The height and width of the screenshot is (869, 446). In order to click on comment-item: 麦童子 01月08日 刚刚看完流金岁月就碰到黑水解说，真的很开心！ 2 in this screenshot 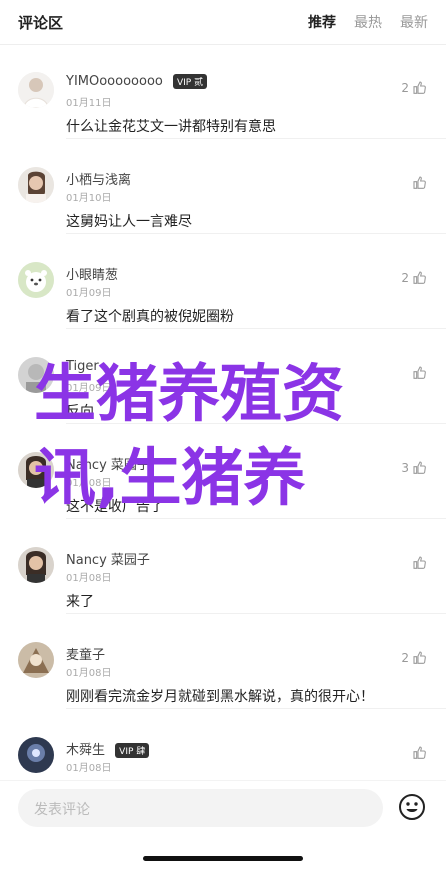, I will do `click(223, 661)`.